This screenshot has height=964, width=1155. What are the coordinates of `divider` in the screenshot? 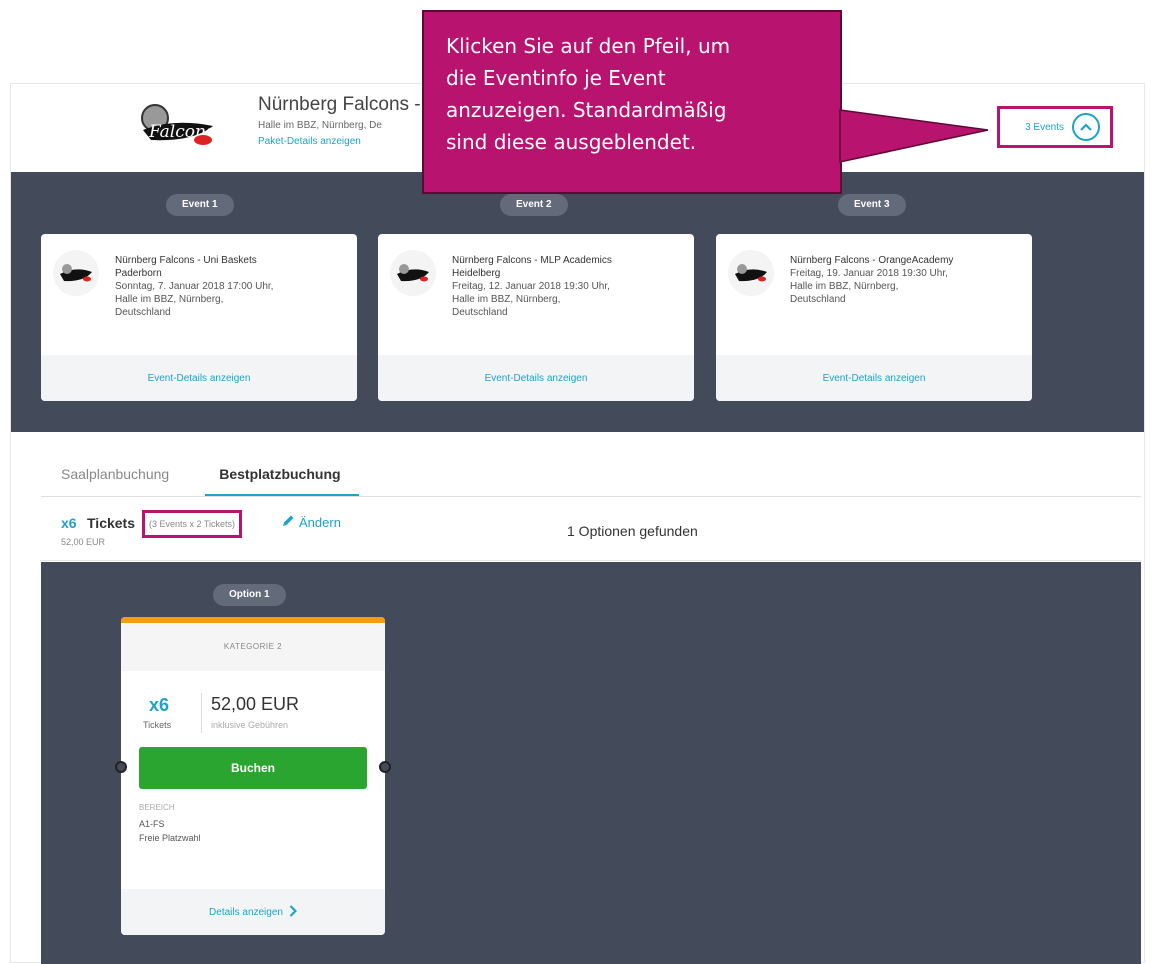 It's located at (201, 713).